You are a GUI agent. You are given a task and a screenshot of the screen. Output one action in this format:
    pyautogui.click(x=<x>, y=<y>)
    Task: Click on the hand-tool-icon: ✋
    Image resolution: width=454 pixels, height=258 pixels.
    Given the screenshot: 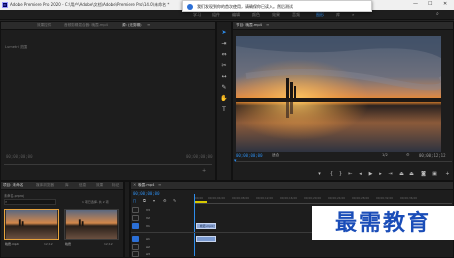 What is the action you would take?
    pyautogui.click(x=224, y=99)
    